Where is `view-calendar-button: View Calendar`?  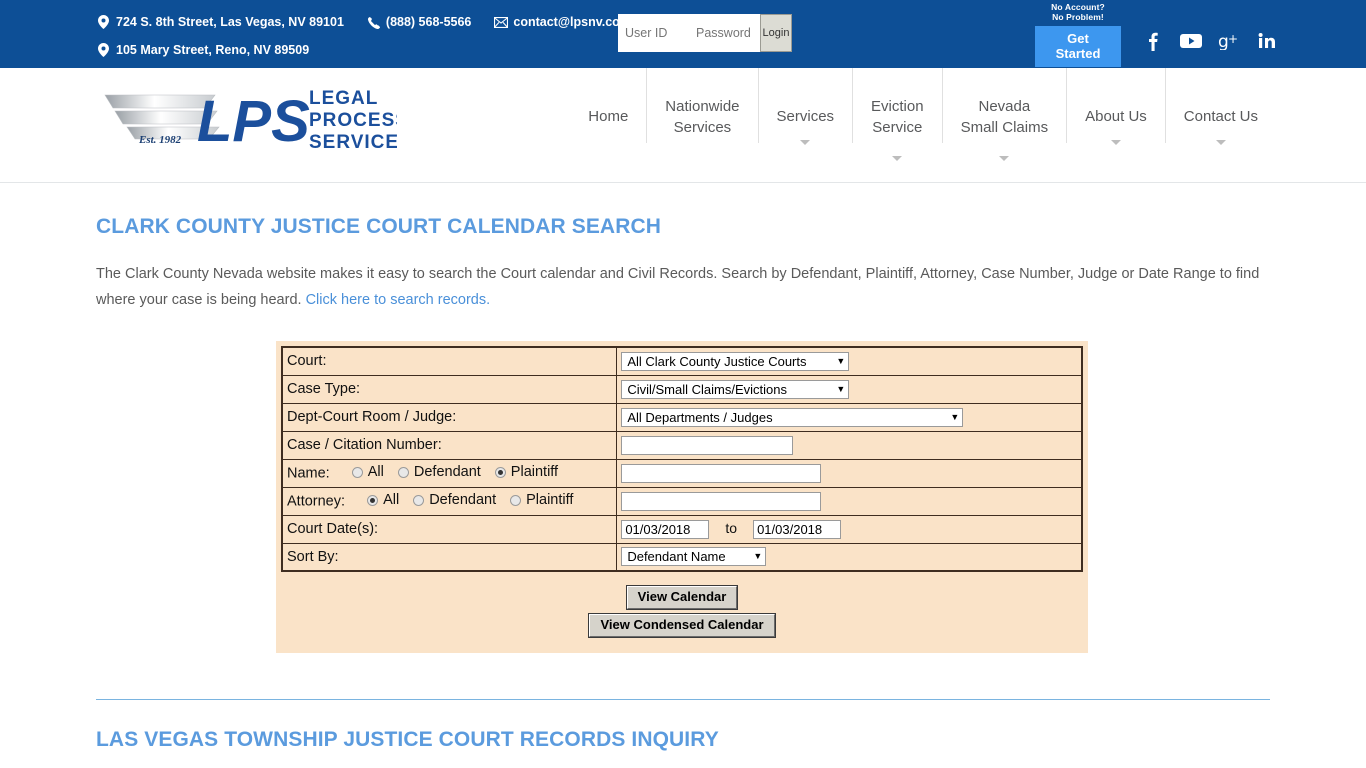 view-calendar-button: View Calendar is located at coordinates (682, 597).